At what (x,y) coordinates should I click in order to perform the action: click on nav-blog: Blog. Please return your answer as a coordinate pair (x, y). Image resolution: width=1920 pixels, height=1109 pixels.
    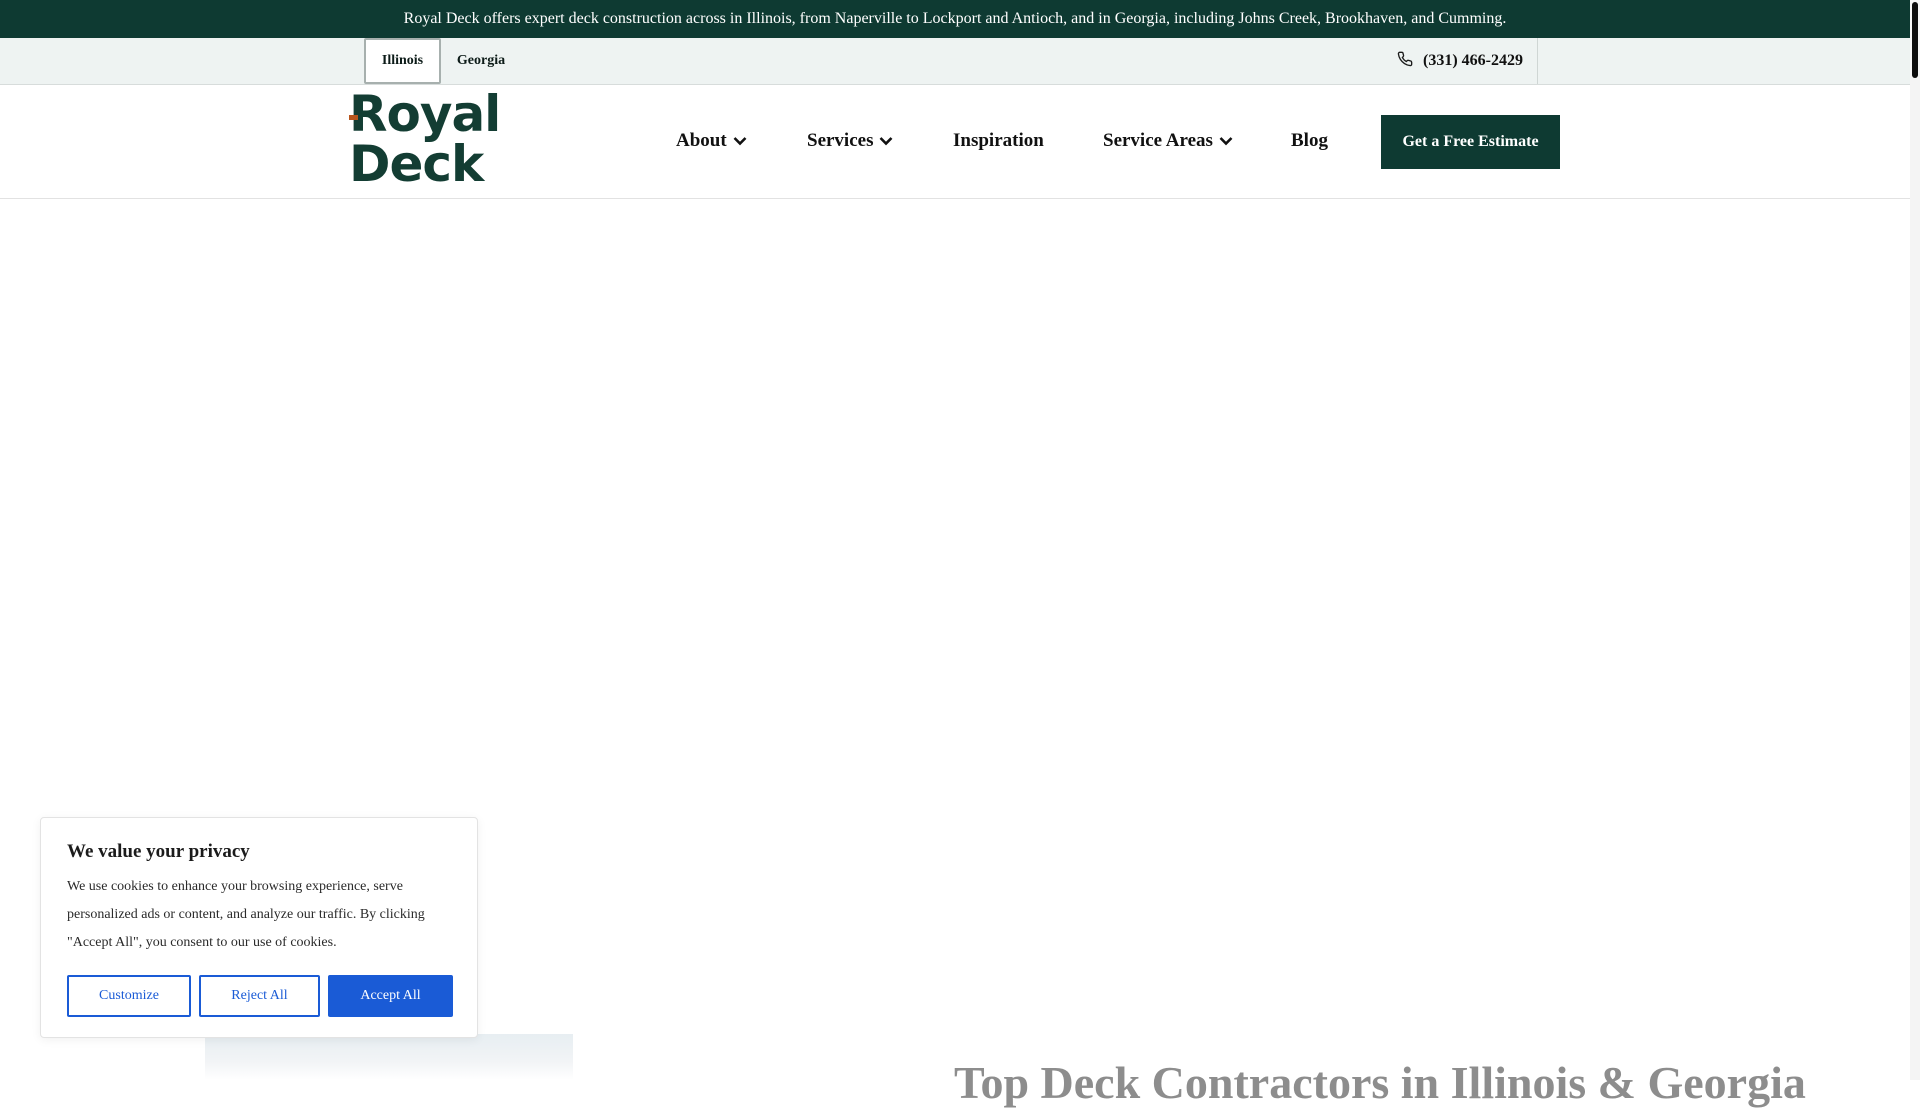
    Looking at the image, I should click on (1309, 141).